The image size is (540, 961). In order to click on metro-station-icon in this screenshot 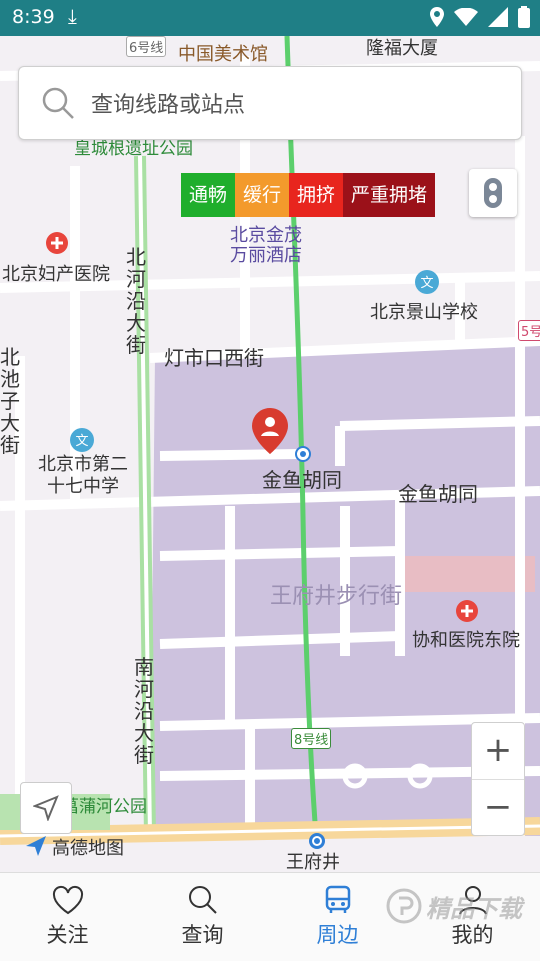, I will do `click(303, 454)`.